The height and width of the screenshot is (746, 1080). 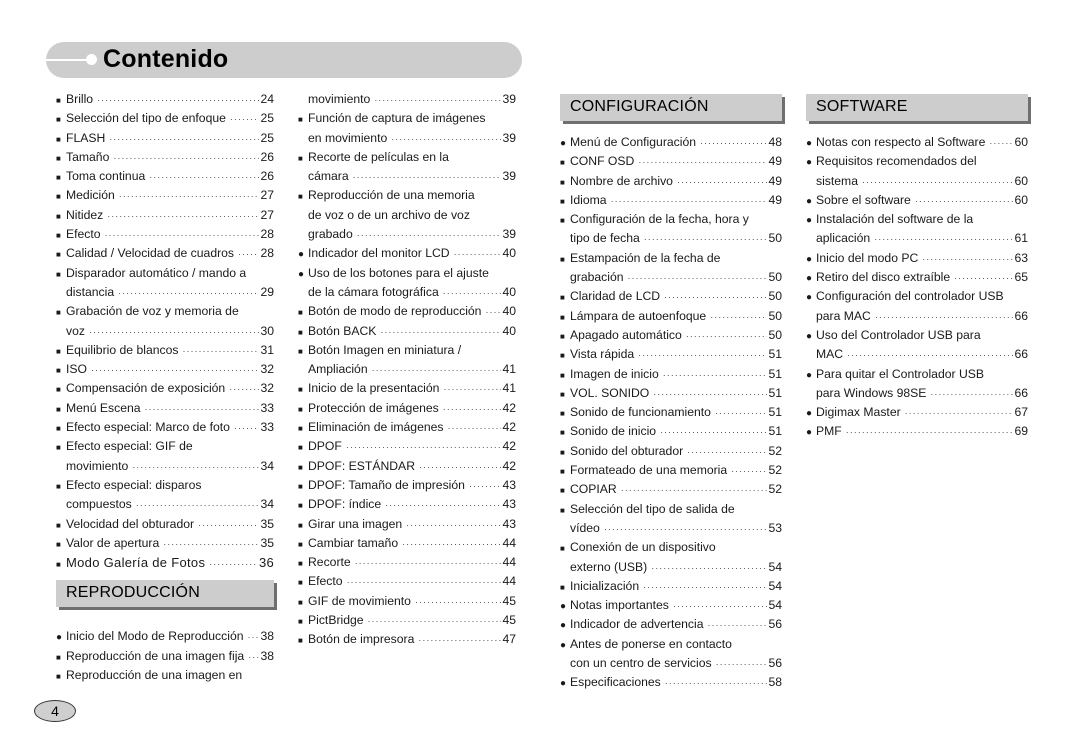 I want to click on toc-entry: ●Especificaciones 58, so click(x=671, y=682).